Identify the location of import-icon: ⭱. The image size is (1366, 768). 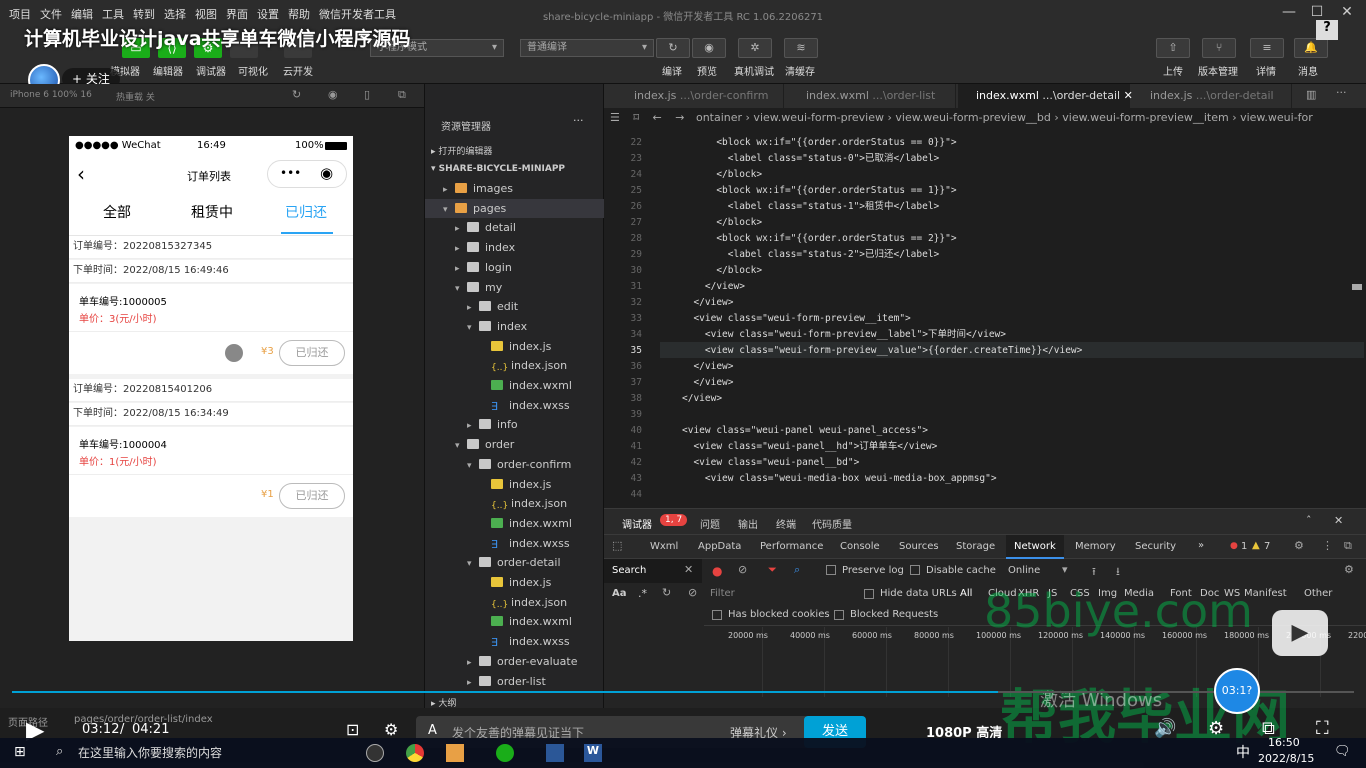
(1094, 572).